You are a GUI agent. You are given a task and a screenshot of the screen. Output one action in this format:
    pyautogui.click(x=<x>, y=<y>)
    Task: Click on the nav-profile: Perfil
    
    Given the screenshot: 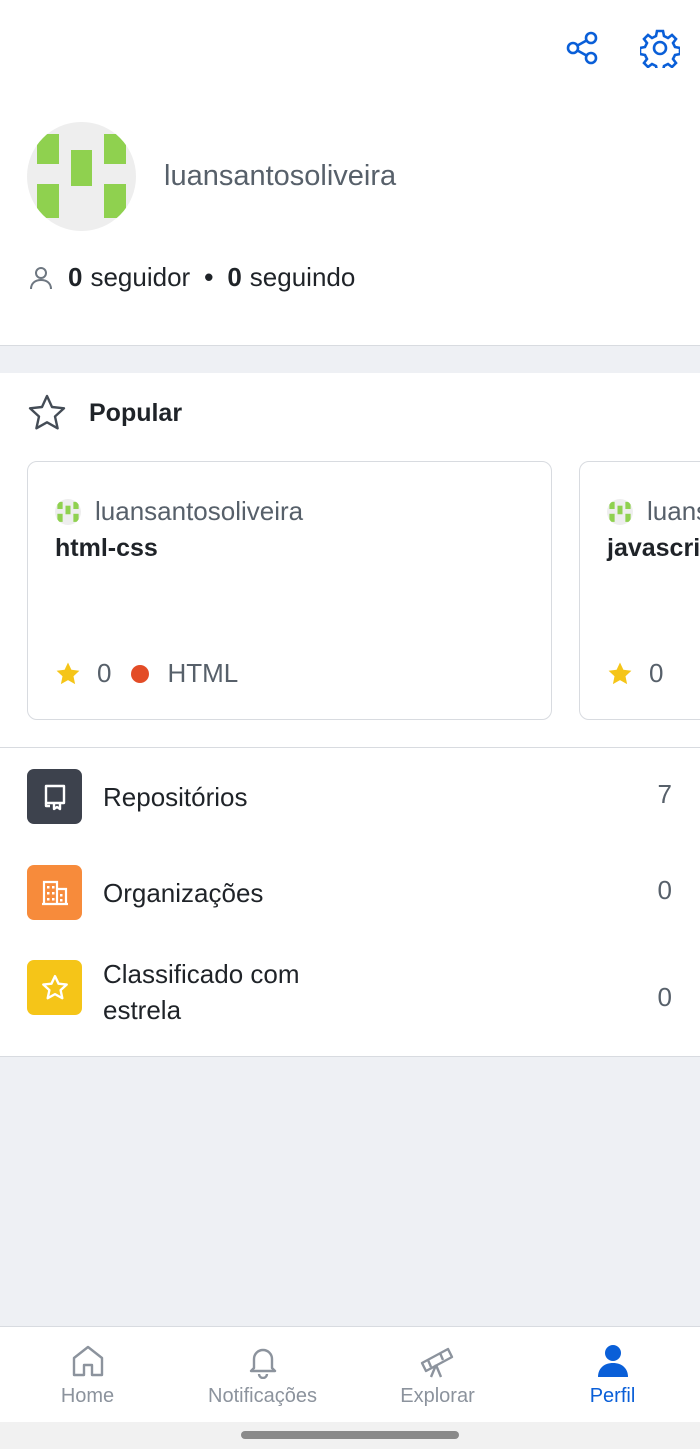 What is the action you would take?
    pyautogui.click(x=612, y=1374)
    